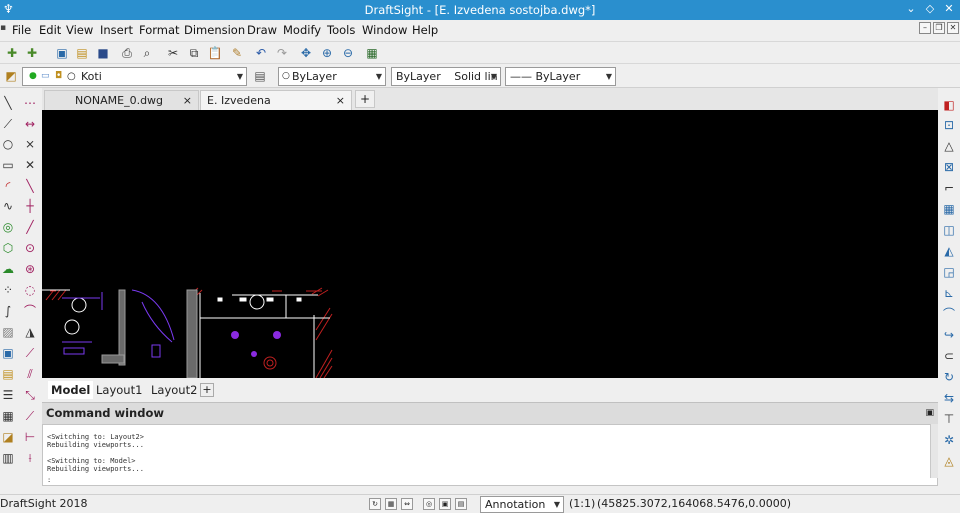 This screenshot has height=513, width=960. Describe the element at coordinates (21, 30) in the screenshot. I see `menu-file: File` at that location.